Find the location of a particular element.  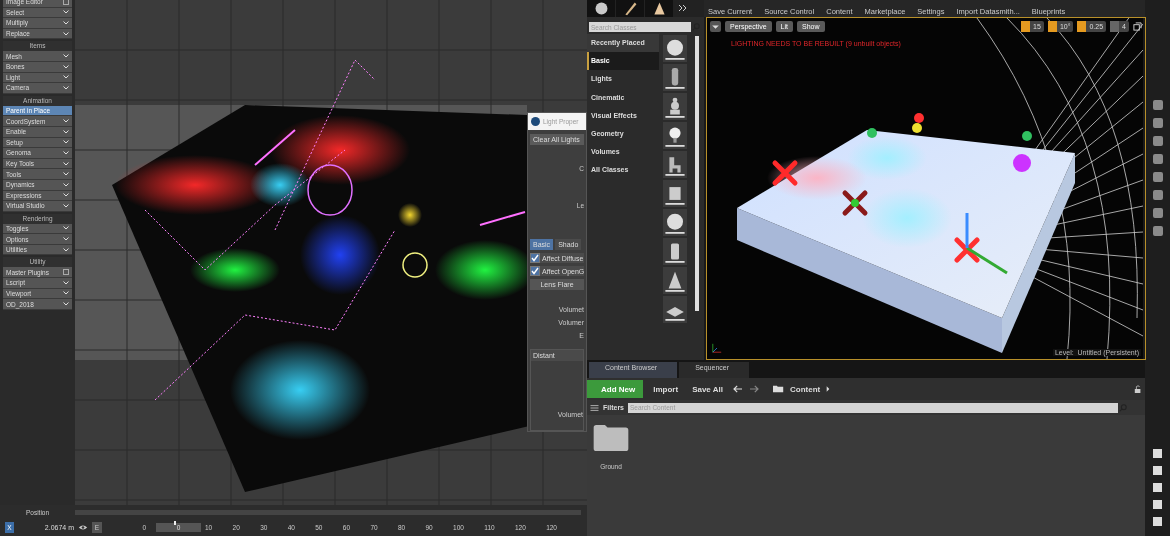

scrollbar is located at coordinates (697, 173).